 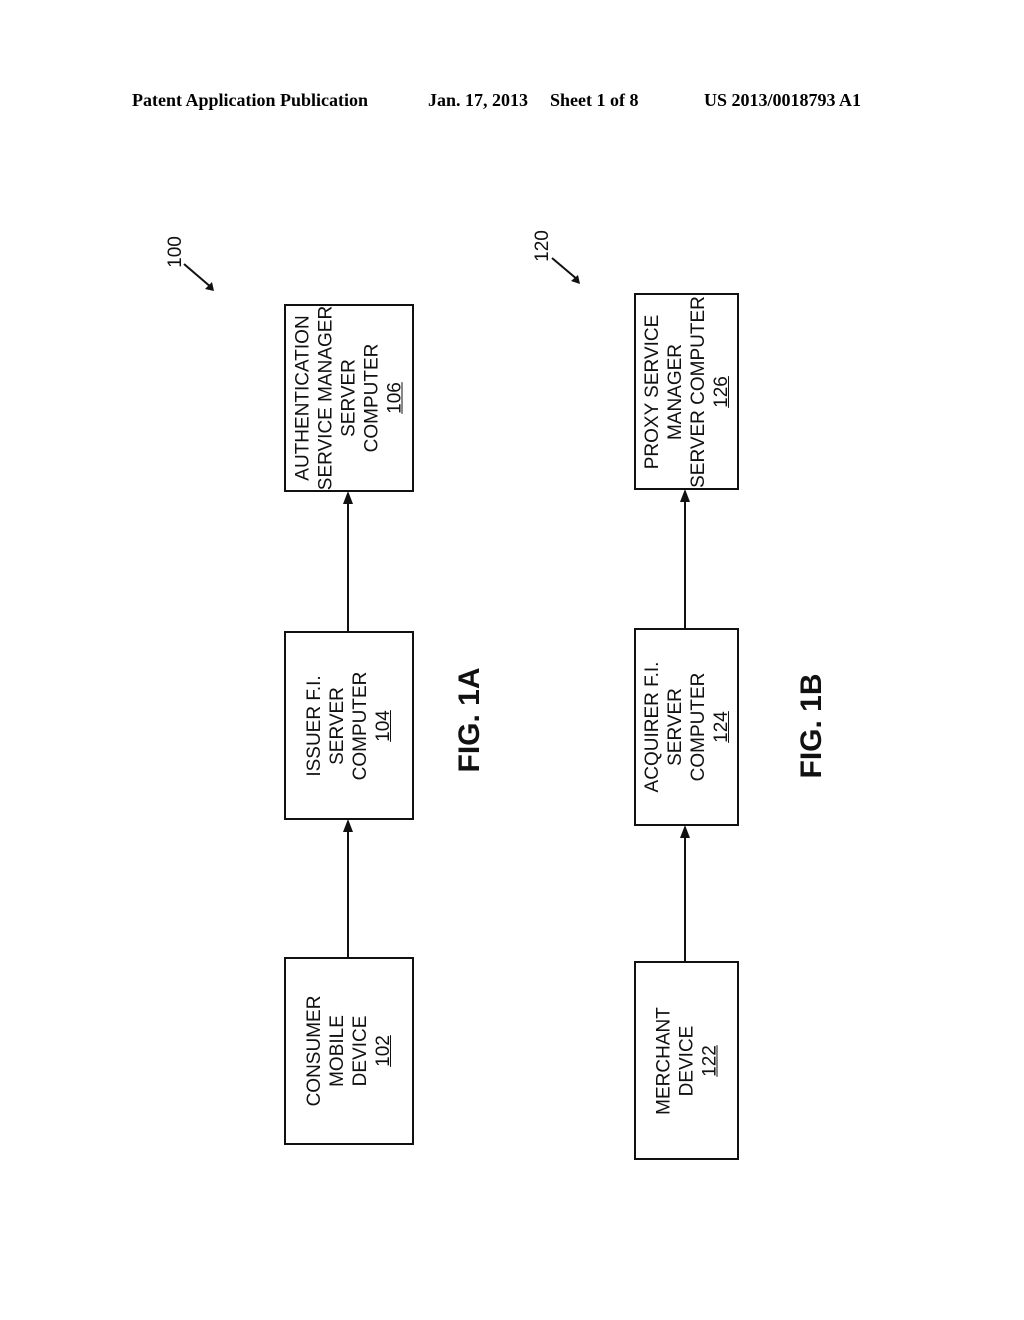 What do you see at coordinates (652, 727) in the screenshot?
I see `box-line: ACQUIRER F.I.` at bounding box center [652, 727].